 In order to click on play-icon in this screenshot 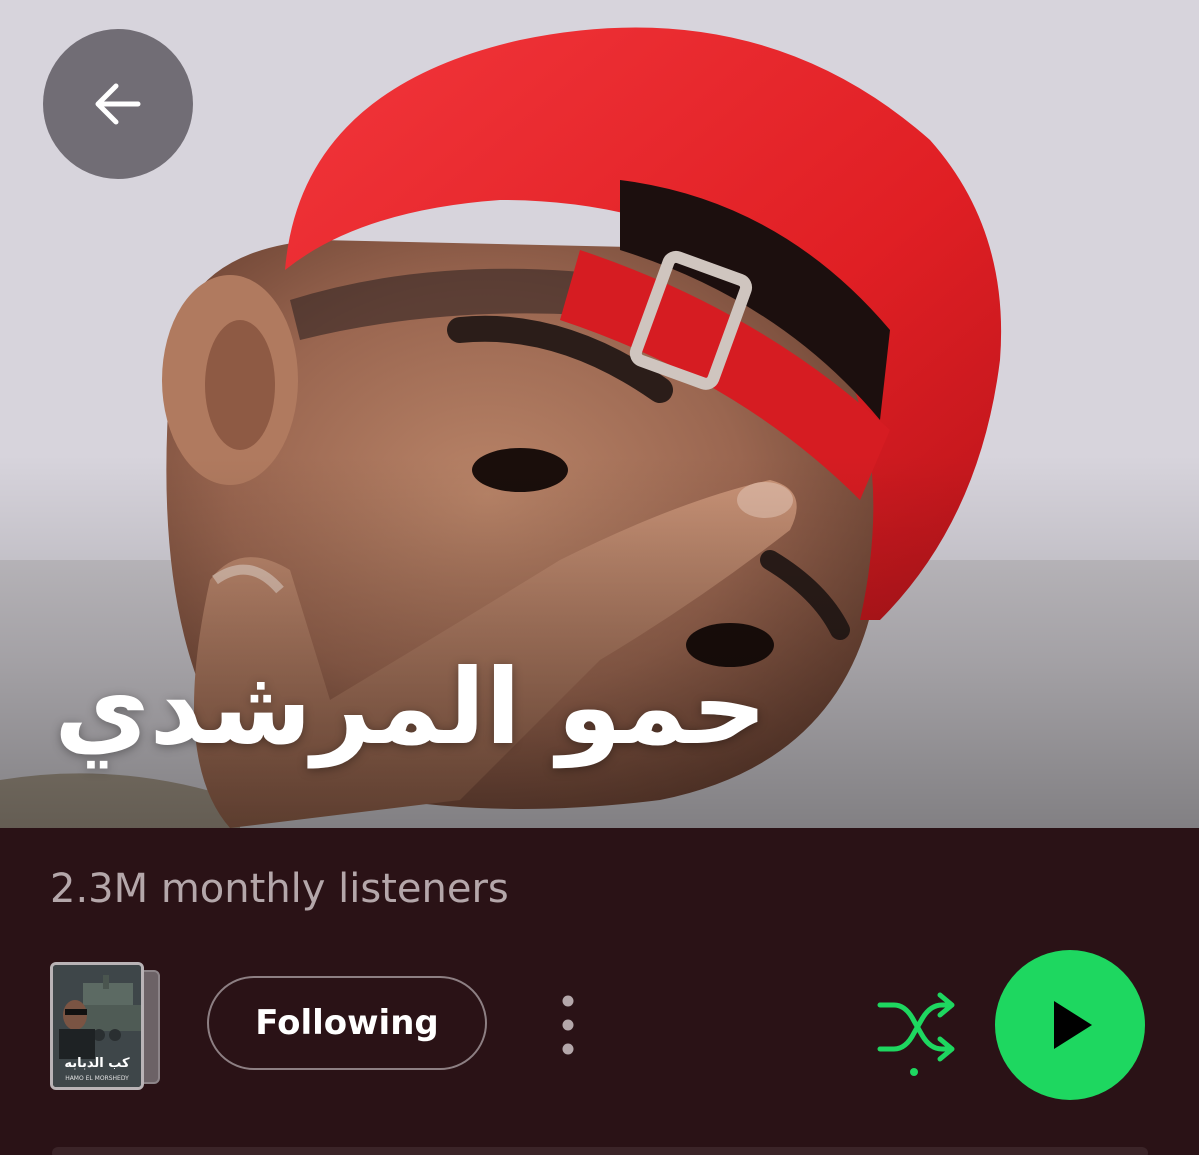, I will do `click(1073, 1025)`.